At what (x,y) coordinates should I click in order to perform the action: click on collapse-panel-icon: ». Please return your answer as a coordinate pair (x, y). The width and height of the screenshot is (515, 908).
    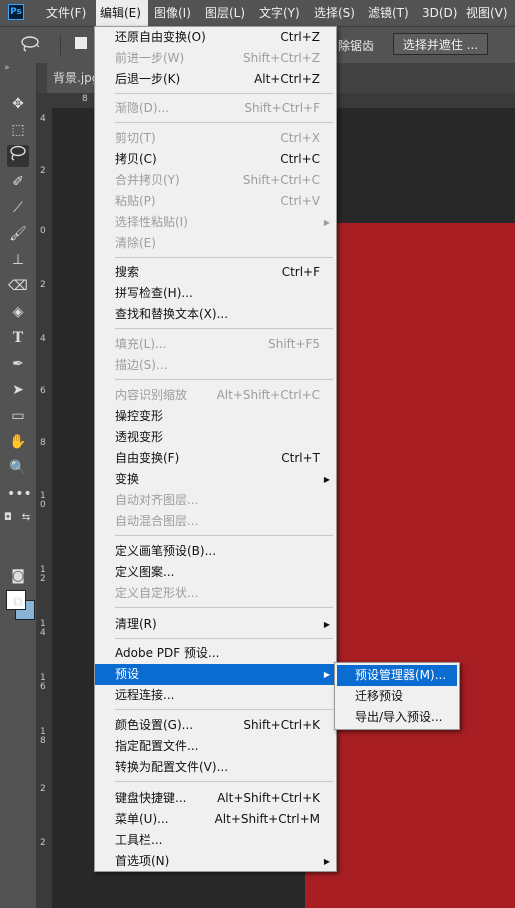
    Looking at the image, I should click on (7, 68).